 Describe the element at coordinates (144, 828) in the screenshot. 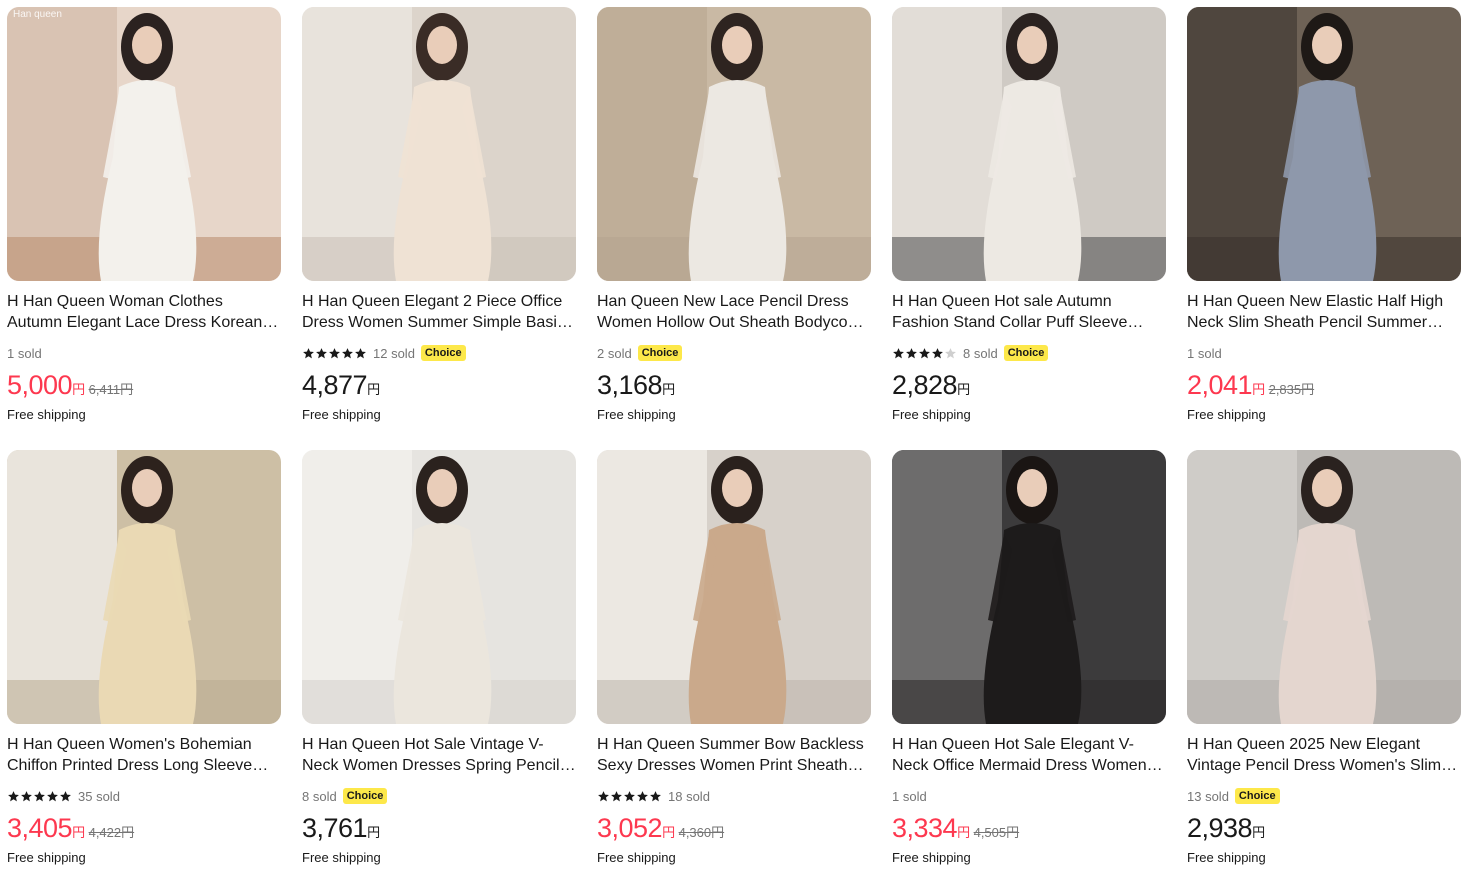

I see `price-row: 3,405円 4,422円` at that location.